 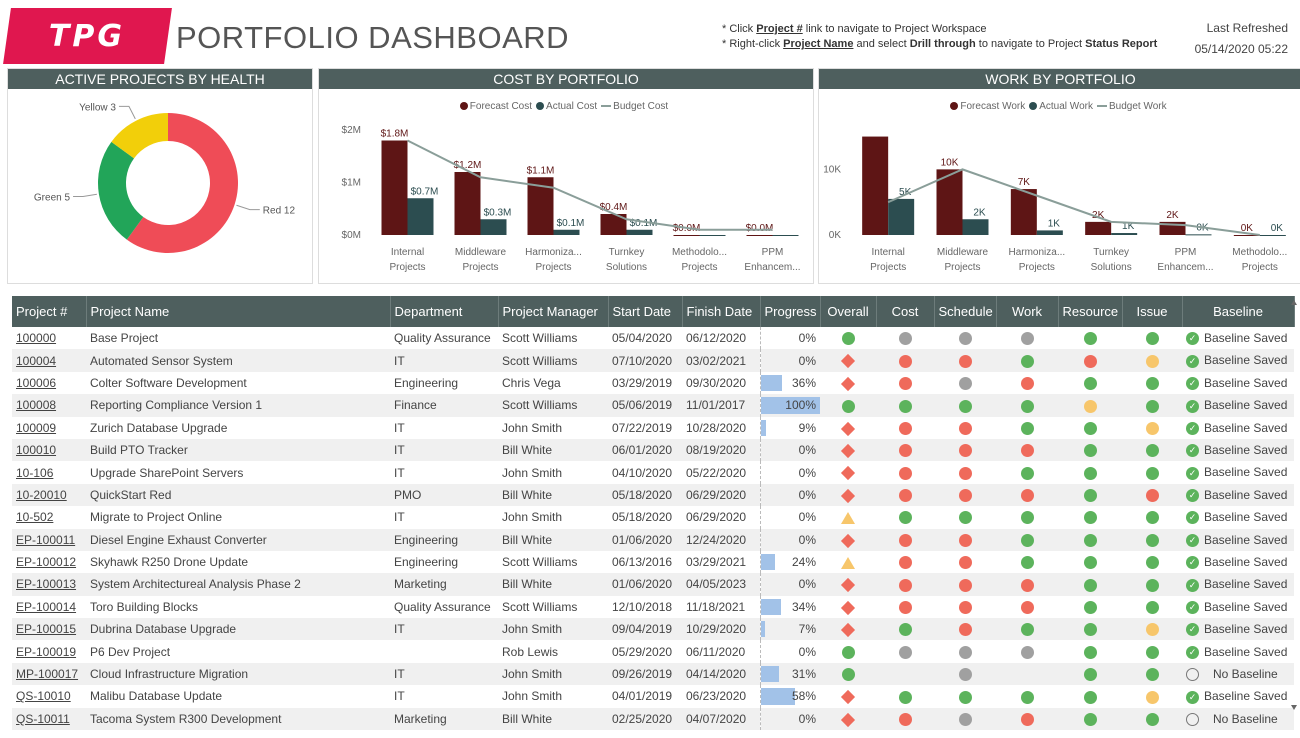 I want to click on project-number-link: EP-100013, so click(x=49, y=584).